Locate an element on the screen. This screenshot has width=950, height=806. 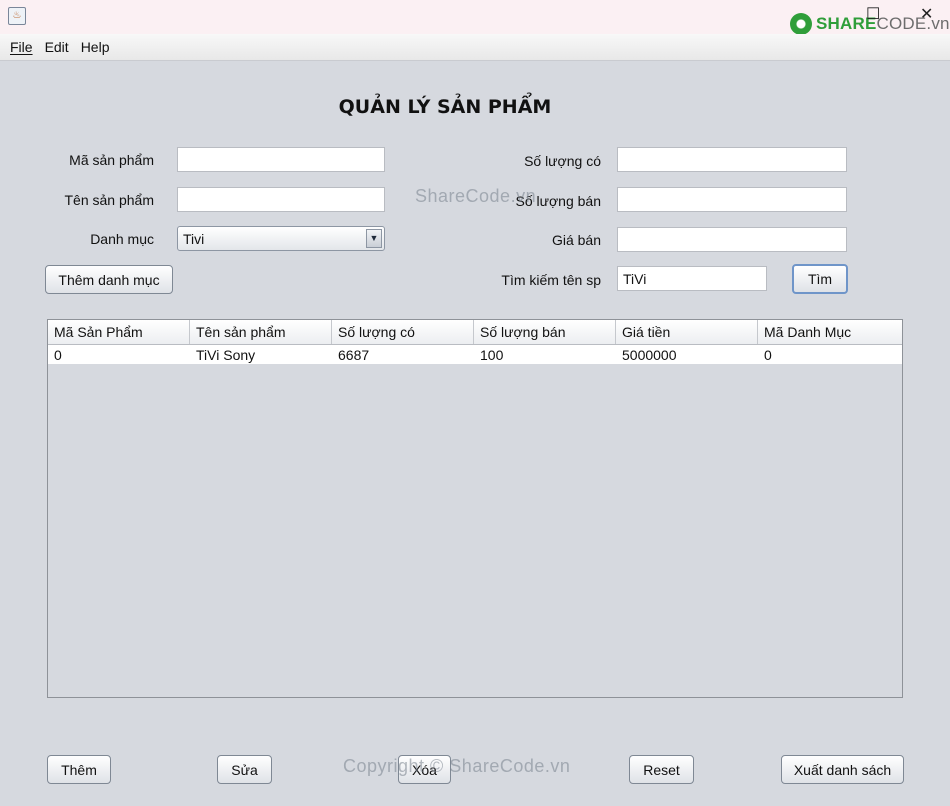
menu-edit: Edit is located at coordinates (57, 47).